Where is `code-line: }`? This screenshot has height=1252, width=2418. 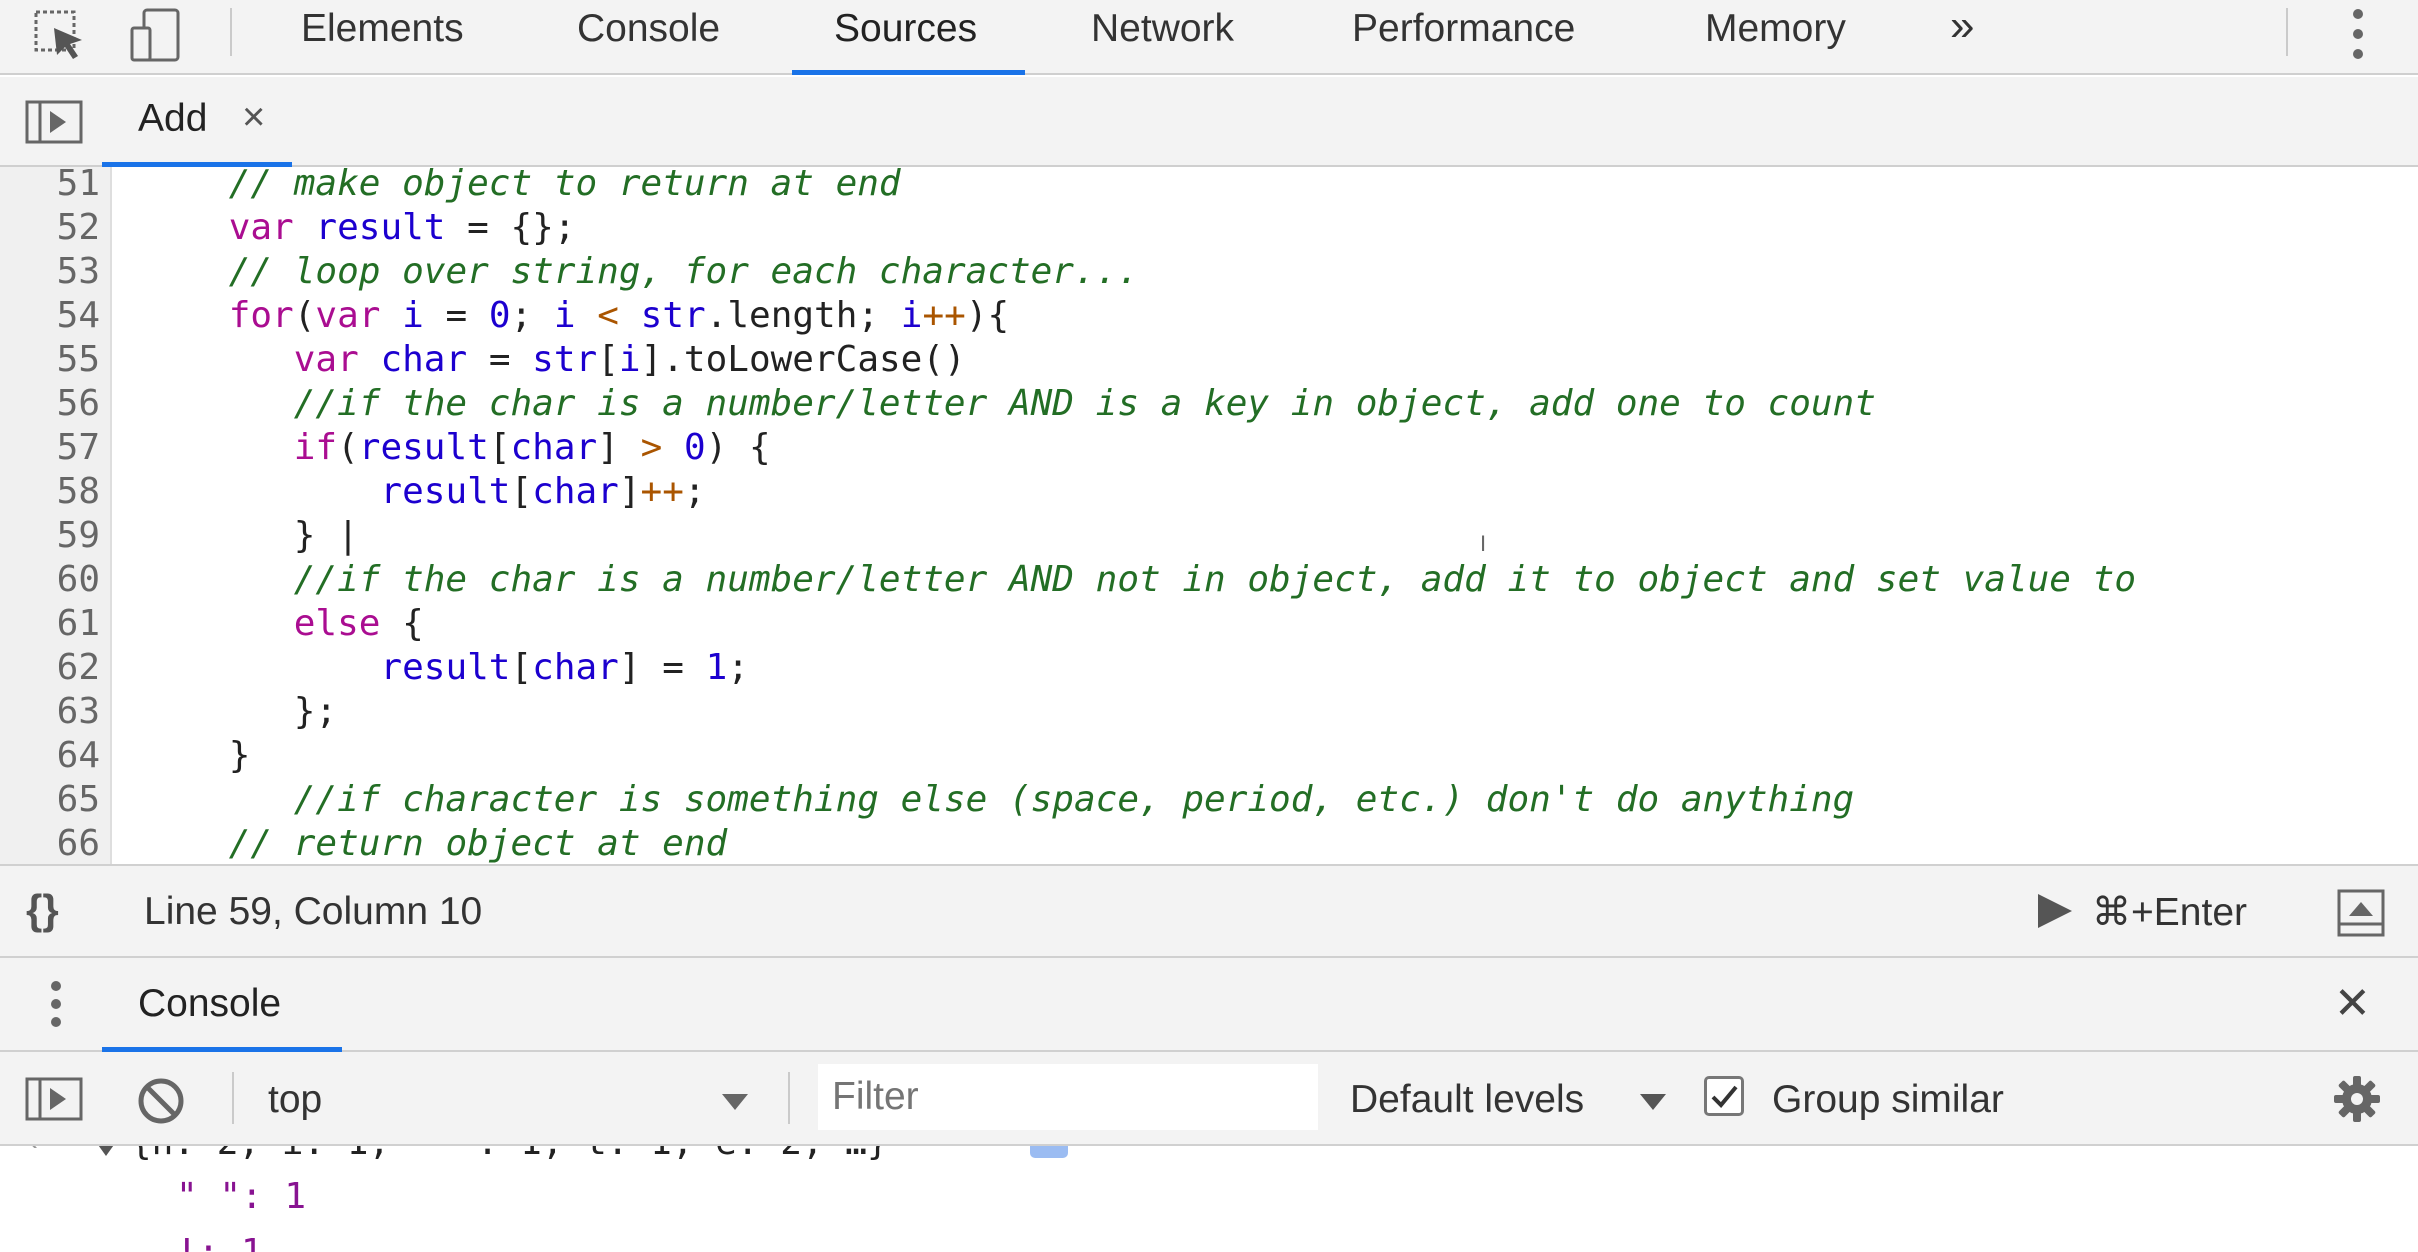
code-line: } is located at coordinates (196, 756).